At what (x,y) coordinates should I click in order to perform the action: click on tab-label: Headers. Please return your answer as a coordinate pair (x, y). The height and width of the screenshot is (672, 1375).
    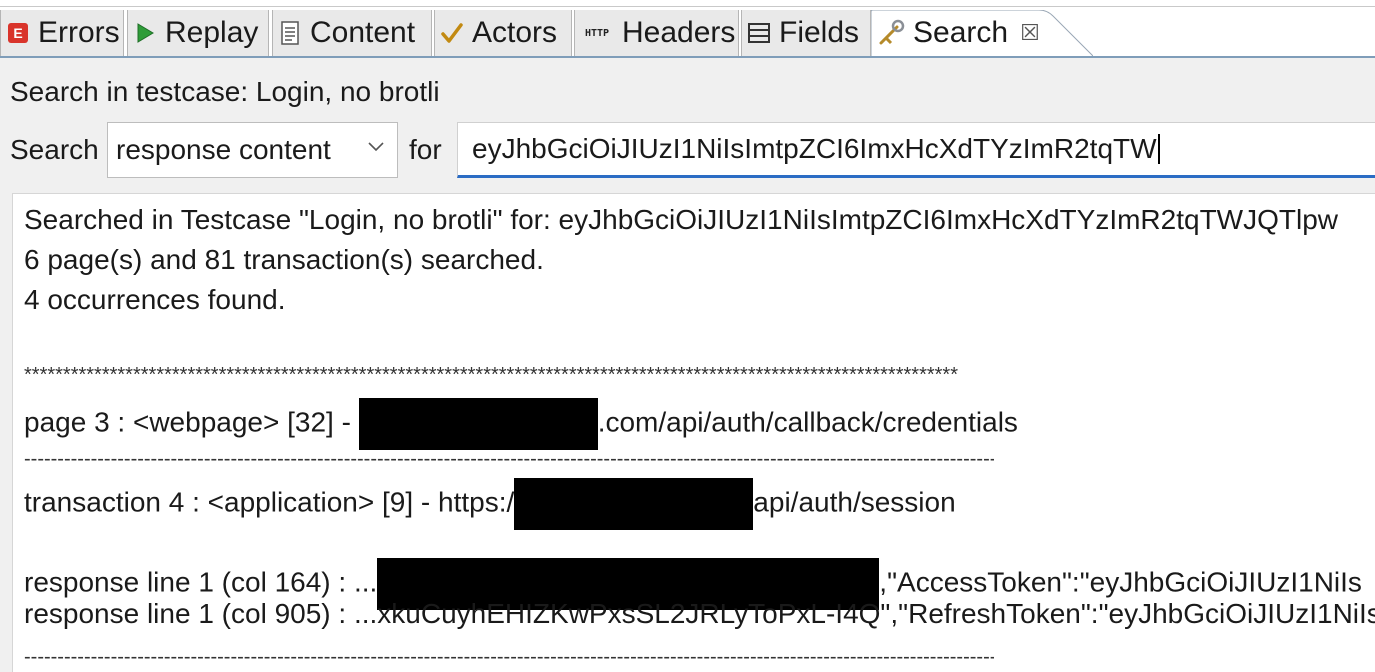
    Looking at the image, I should click on (679, 32).